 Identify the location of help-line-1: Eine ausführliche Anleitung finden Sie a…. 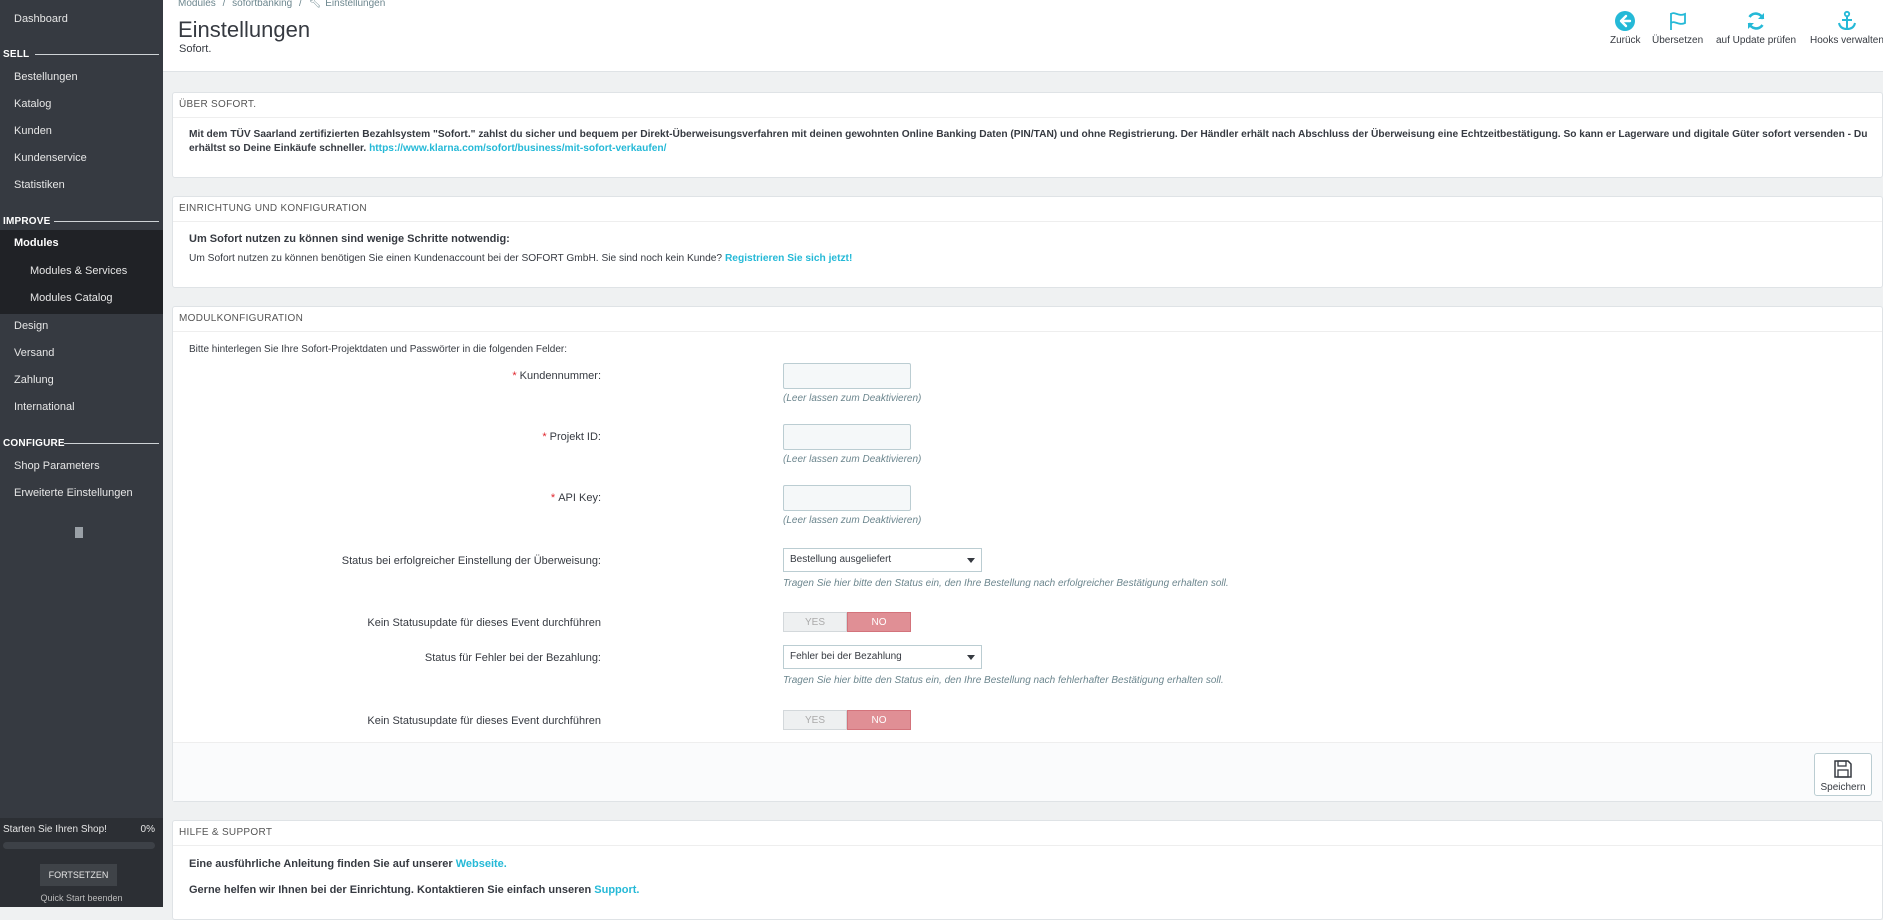
(348, 864).